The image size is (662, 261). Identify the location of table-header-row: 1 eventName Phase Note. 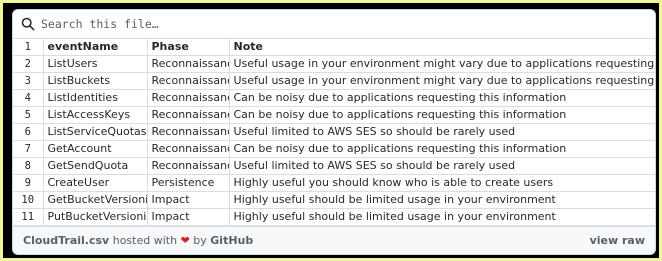
(334, 47).